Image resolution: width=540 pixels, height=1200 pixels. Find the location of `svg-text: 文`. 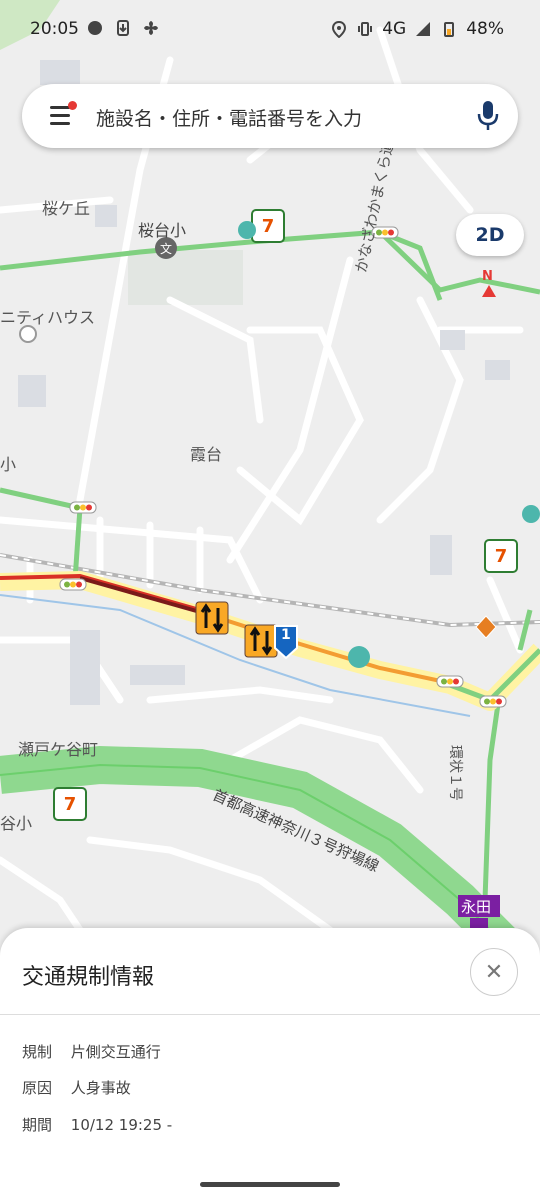

svg-text: 文 is located at coordinates (166, 248).